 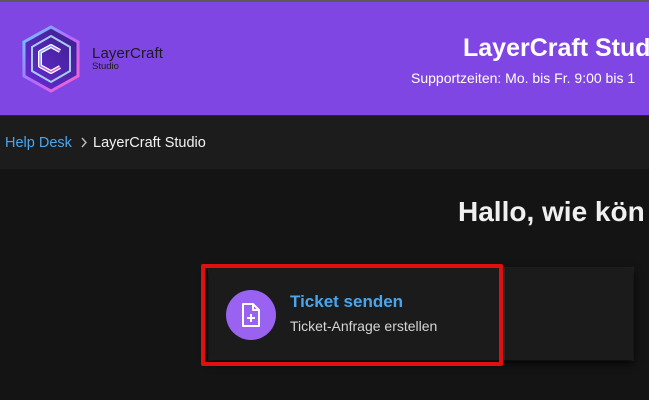 I want to click on chevron-right-icon, so click(x=84, y=144).